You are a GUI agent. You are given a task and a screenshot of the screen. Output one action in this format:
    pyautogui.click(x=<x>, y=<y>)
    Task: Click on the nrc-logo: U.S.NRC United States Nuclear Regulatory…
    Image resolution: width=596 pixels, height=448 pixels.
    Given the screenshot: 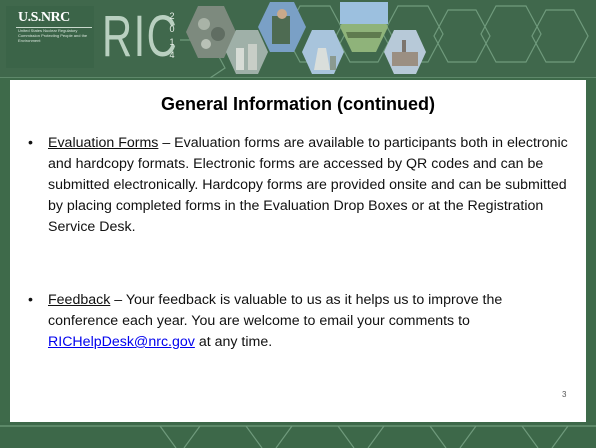 What is the action you would take?
    pyautogui.click(x=50, y=37)
    